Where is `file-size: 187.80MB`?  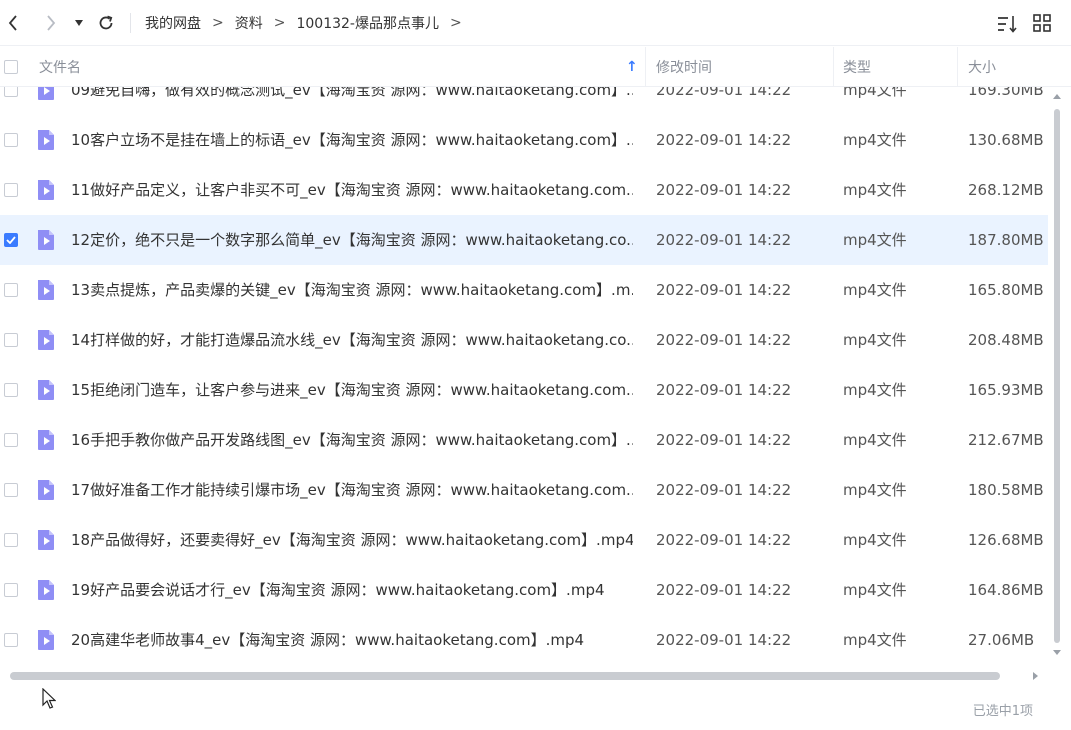 file-size: 187.80MB is located at coordinates (1006, 240).